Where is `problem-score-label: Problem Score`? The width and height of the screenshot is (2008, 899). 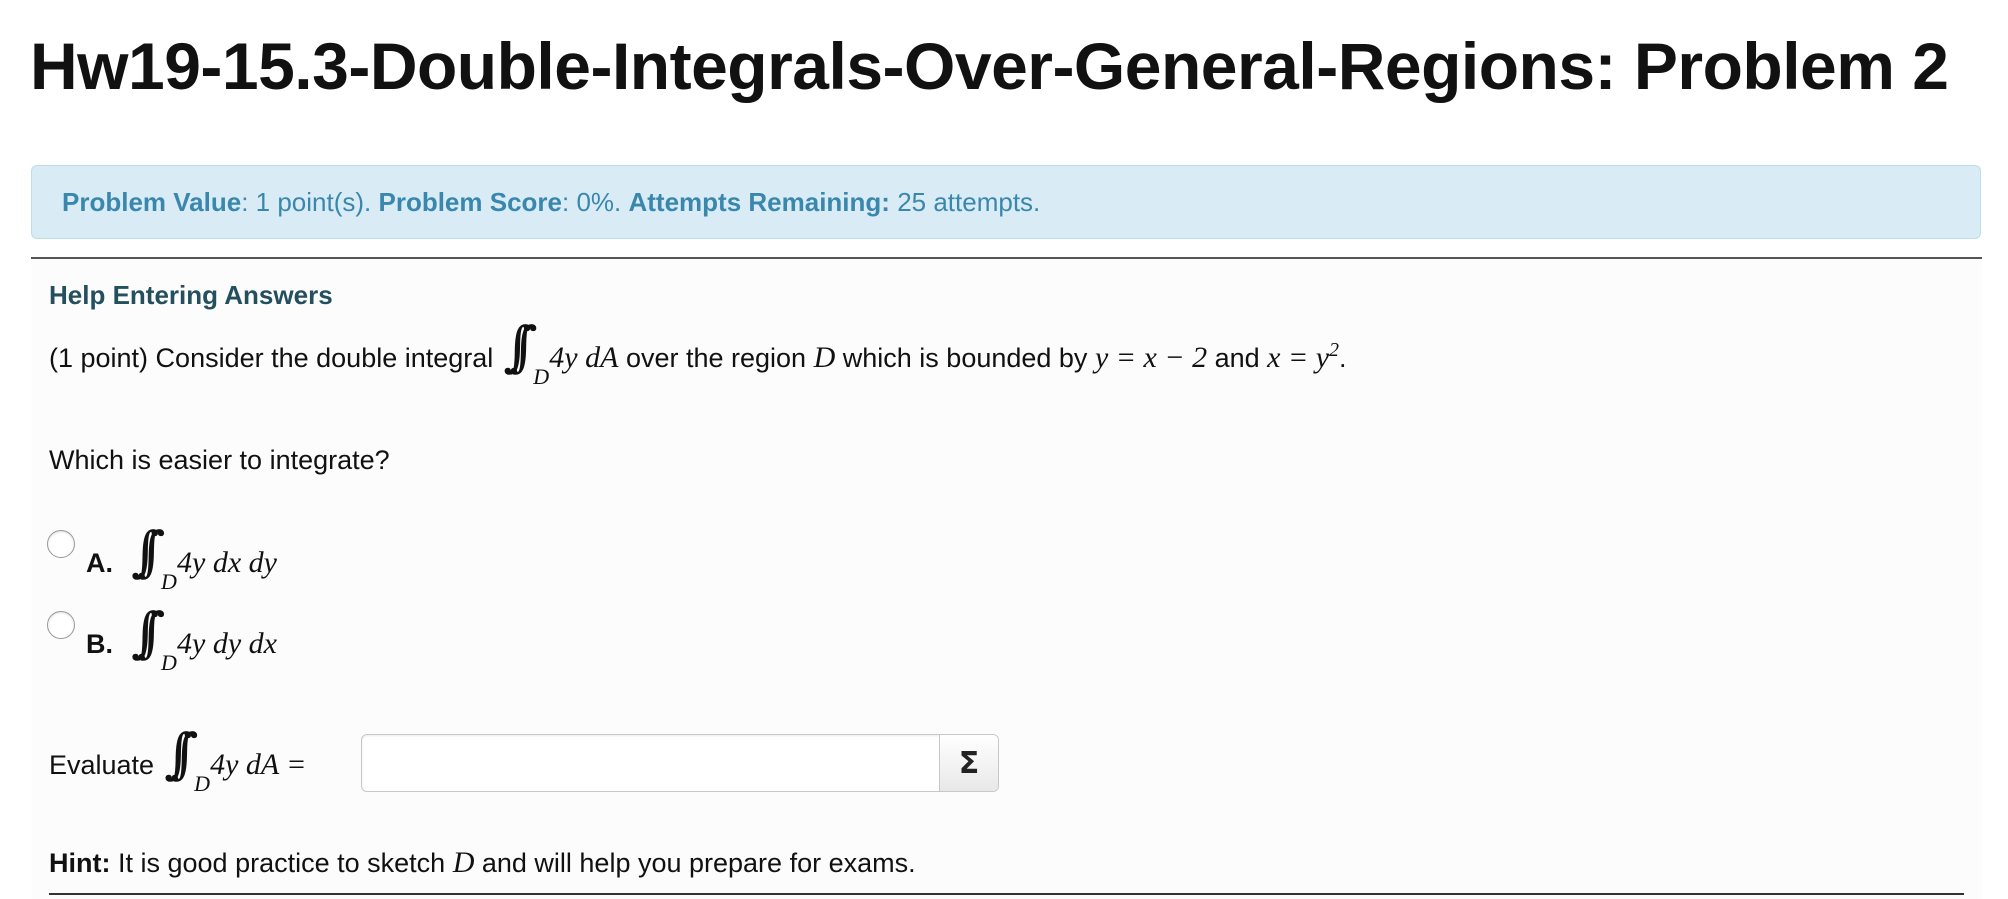 problem-score-label: Problem Score is located at coordinates (470, 201).